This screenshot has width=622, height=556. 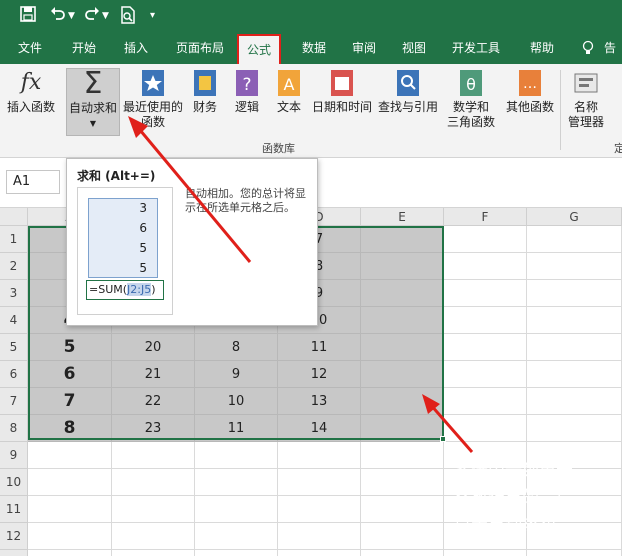 I want to click on arrow-to-autosum, so click(x=195, y=196).